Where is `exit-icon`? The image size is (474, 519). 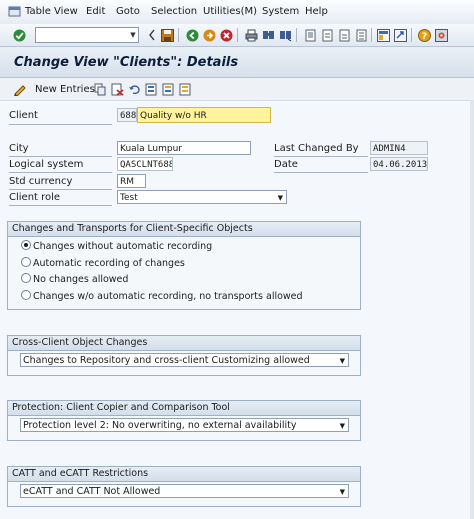 exit-icon is located at coordinates (209, 35).